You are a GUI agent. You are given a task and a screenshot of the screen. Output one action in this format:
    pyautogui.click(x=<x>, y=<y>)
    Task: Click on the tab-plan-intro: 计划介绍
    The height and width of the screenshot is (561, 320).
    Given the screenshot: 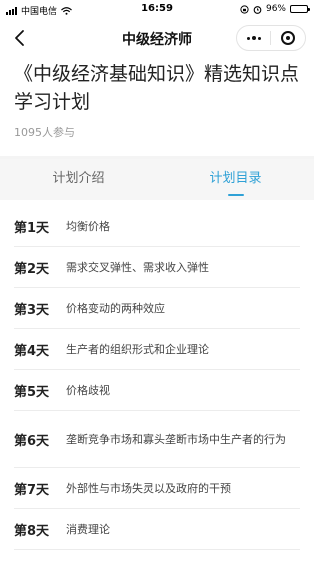 What is the action you would take?
    pyautogui.click(x=78, y=179)
    